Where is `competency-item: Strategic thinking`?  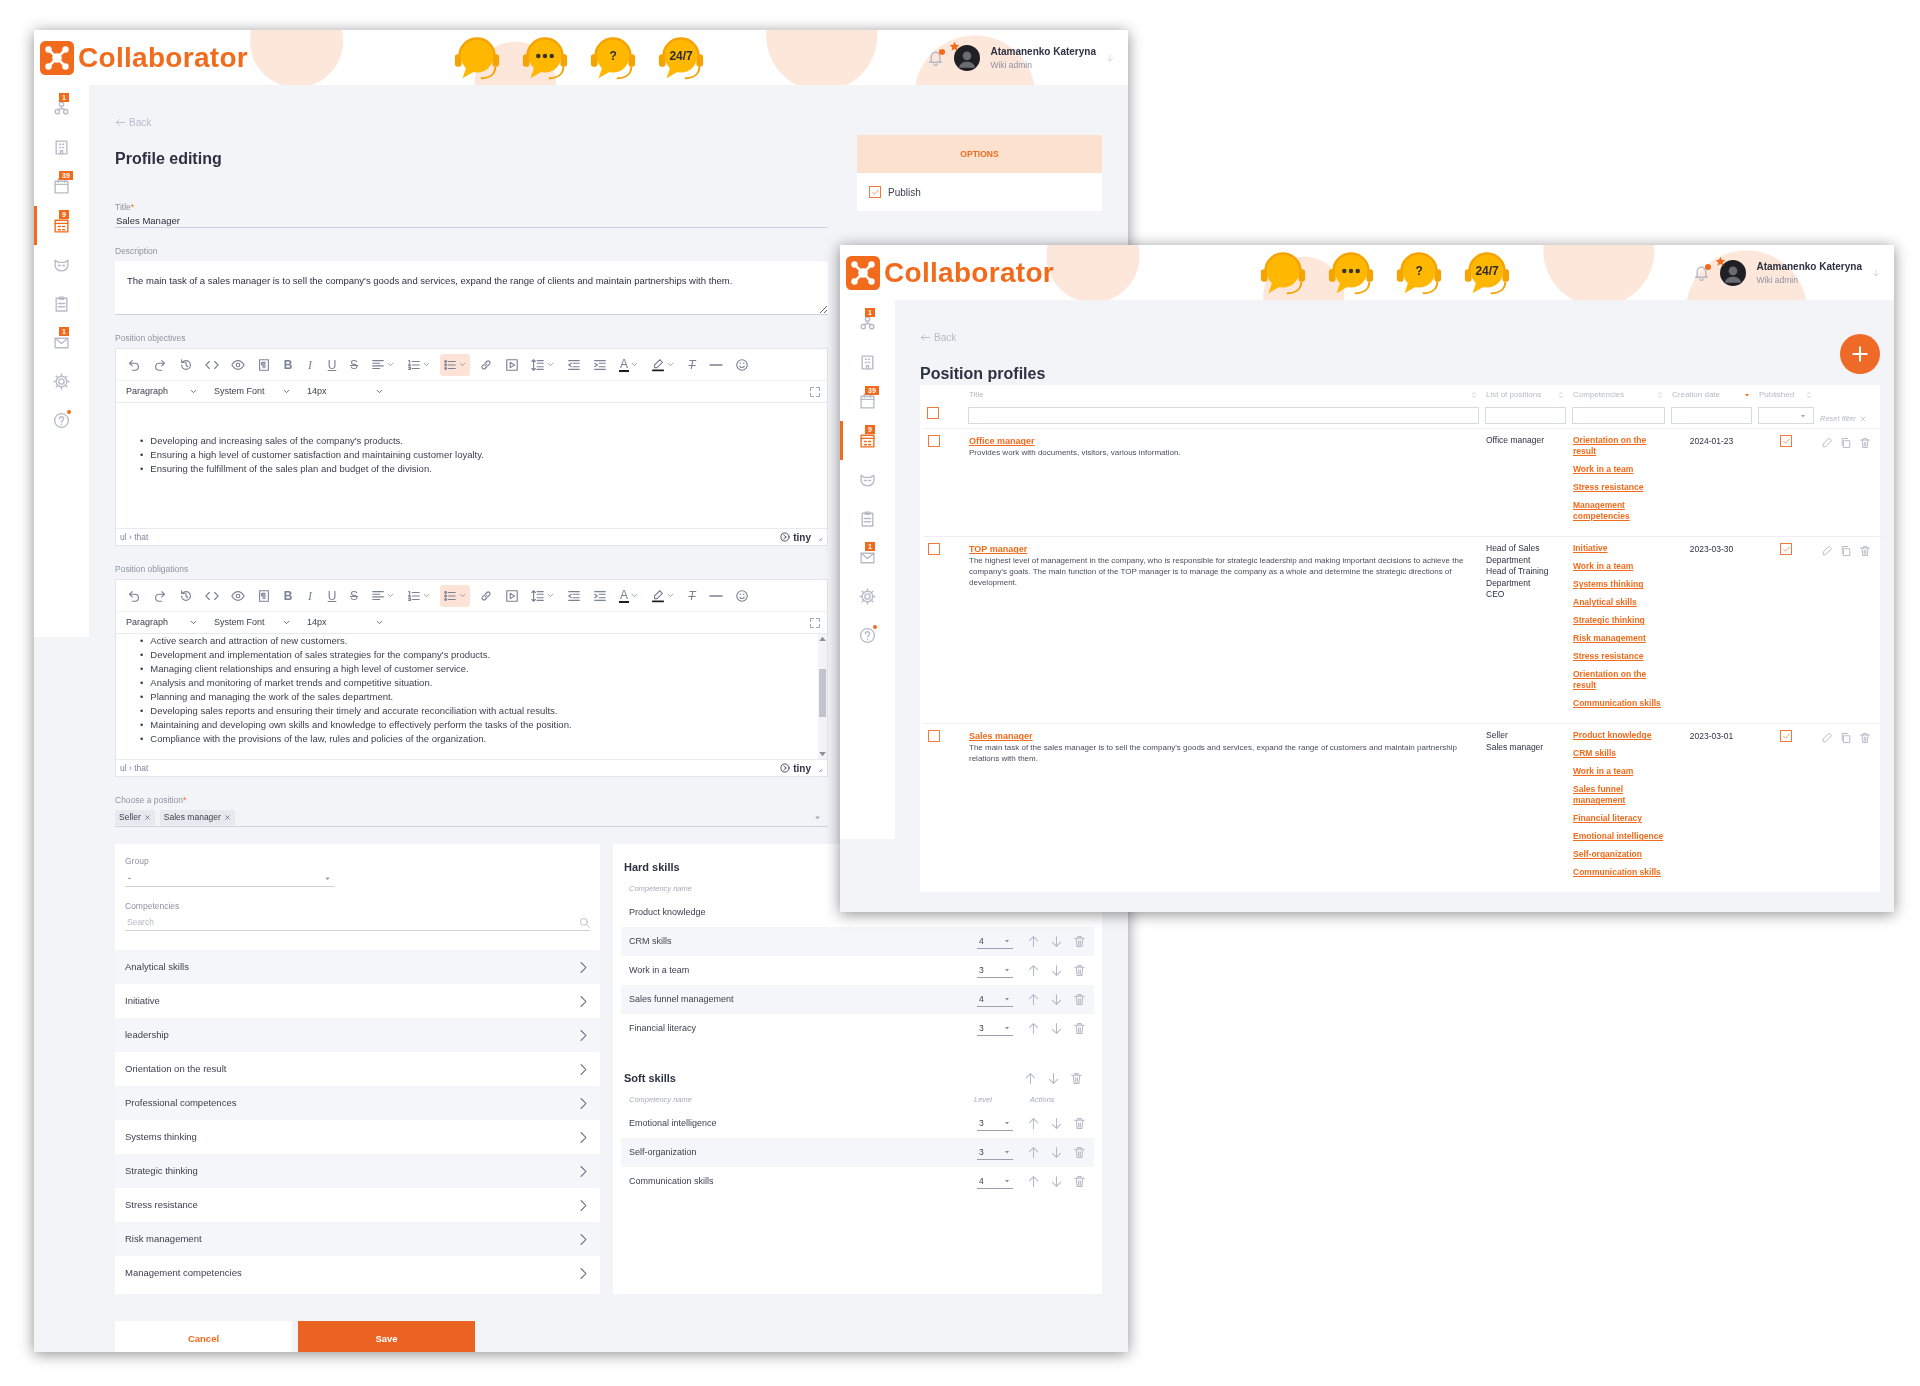 competency-item: Strategic thinking is located at coordinates (357, 1171).